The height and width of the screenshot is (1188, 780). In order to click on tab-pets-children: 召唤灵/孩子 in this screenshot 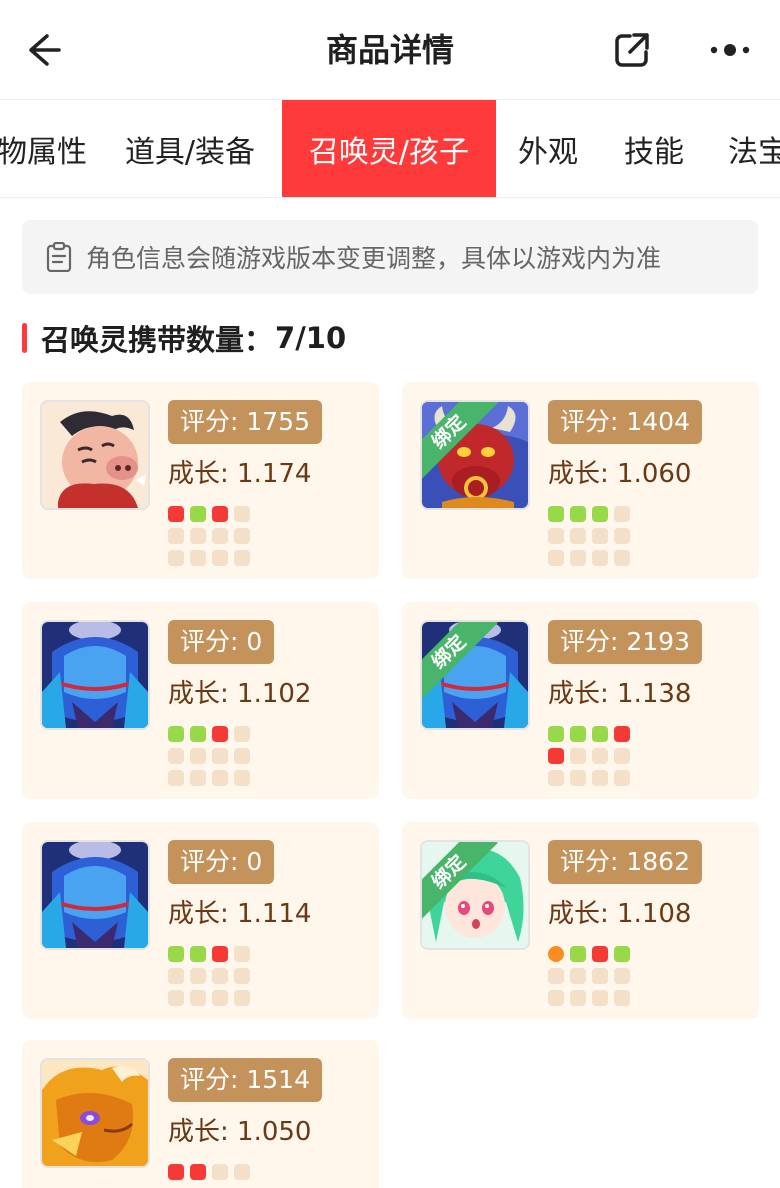, I will do `click(389, 148)`.